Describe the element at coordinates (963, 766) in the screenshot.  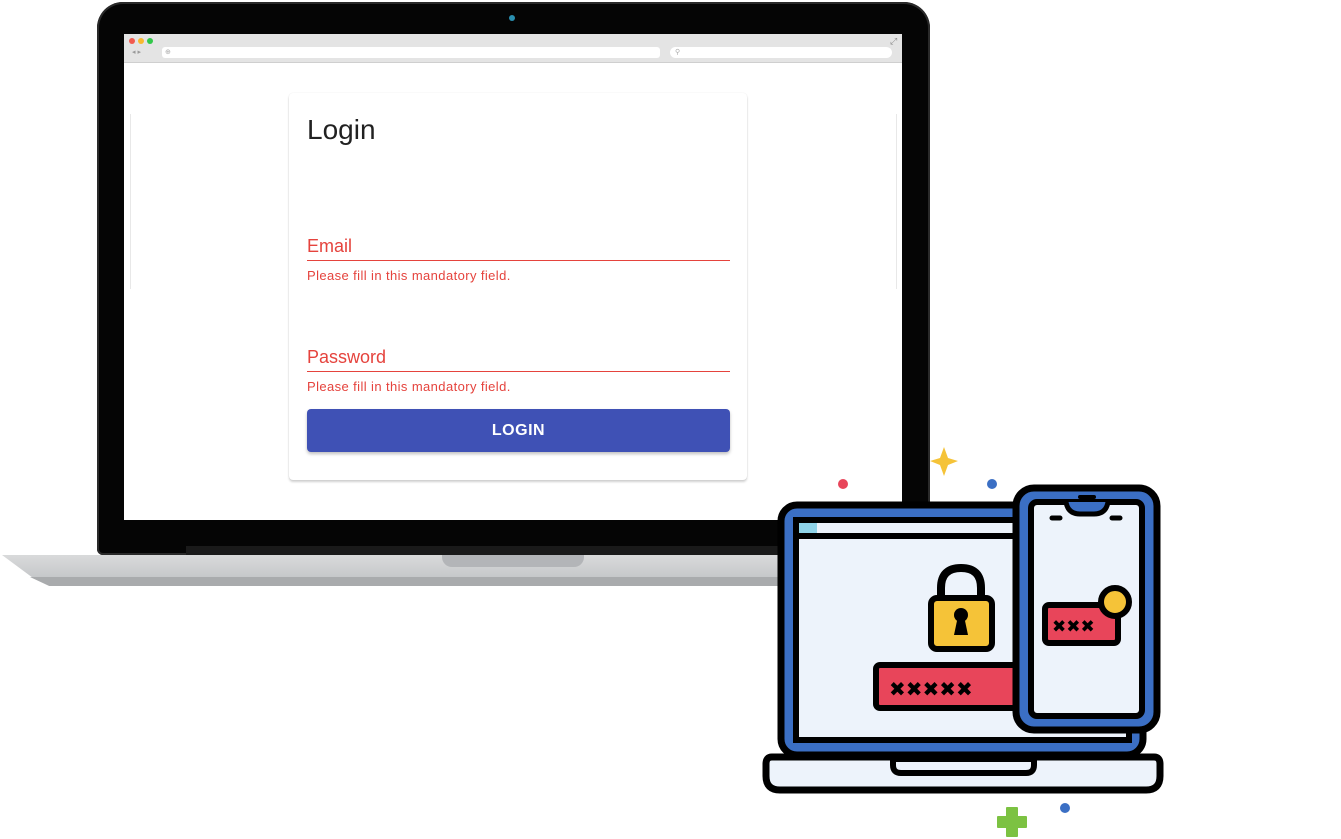
I see `illustration-trackpad-icon` at that location.